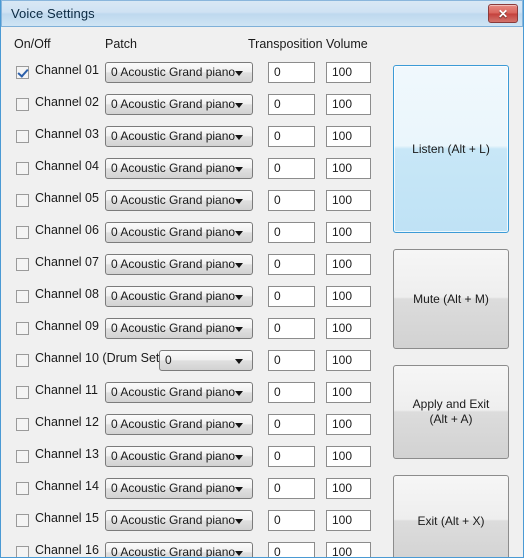 The height and width of the screenshot is (558, 524). Describe the element at coordinates (121, 44) in the screenshot. I see `column-header-patch: Patch` at that location.